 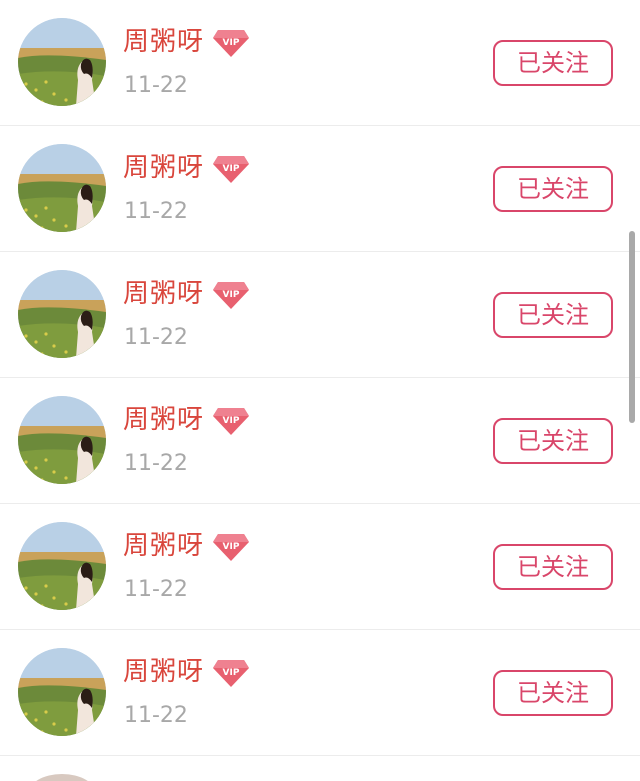 I want to click on follow-list-item-partial, so click(x=320, y=768).